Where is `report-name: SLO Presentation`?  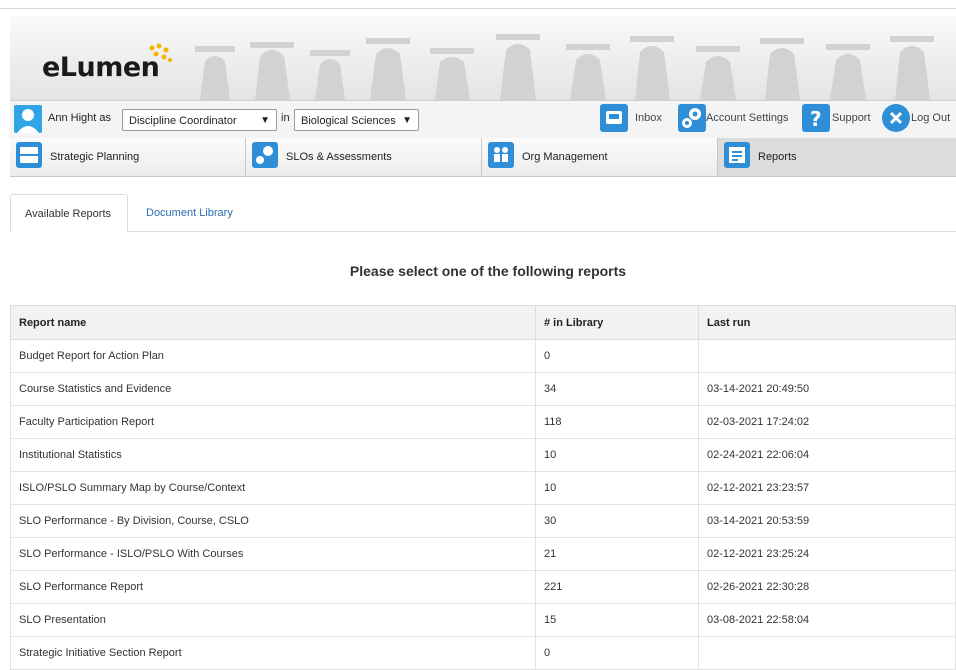 report-name: SLO Presentation is located at coordinates (273, 620).